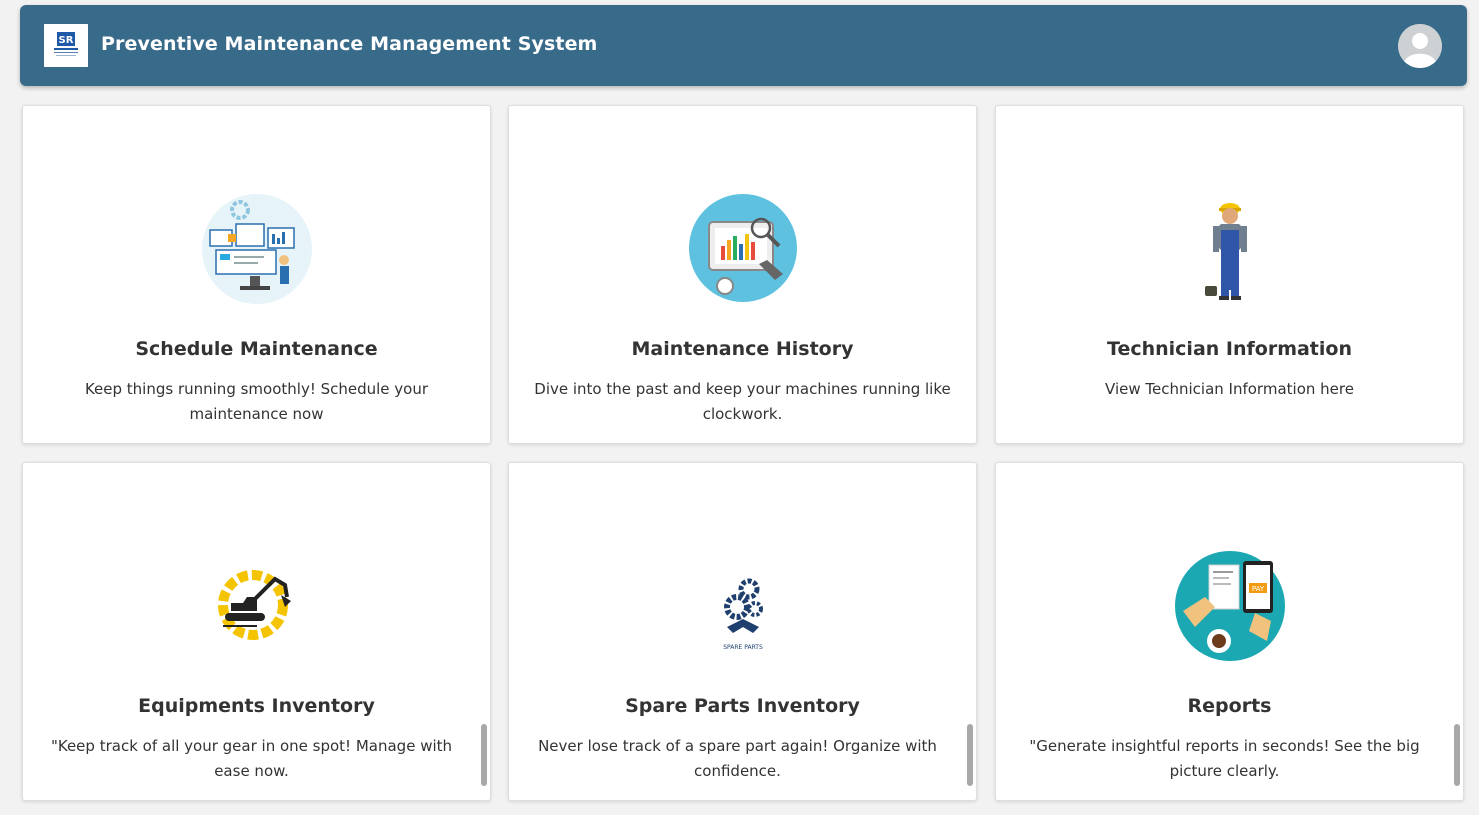 Image resolution: width=1479 pixels, height=815 pixels. Describe the element at coordinates (1229, 349) in the screenshot. I see `card-title: Technician Information` at that location.